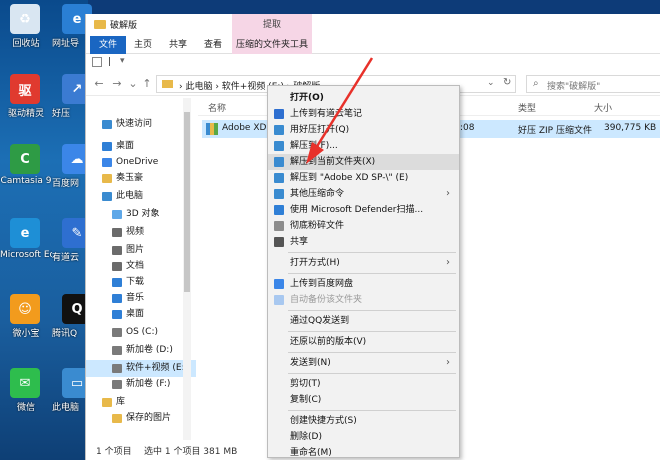 Image resolution: width=660 pixels, height=460 pixels. Describe the element at coordinates (305, 384) in the screenshot. I see `menu-item-label: 剪切(T)` at that location.